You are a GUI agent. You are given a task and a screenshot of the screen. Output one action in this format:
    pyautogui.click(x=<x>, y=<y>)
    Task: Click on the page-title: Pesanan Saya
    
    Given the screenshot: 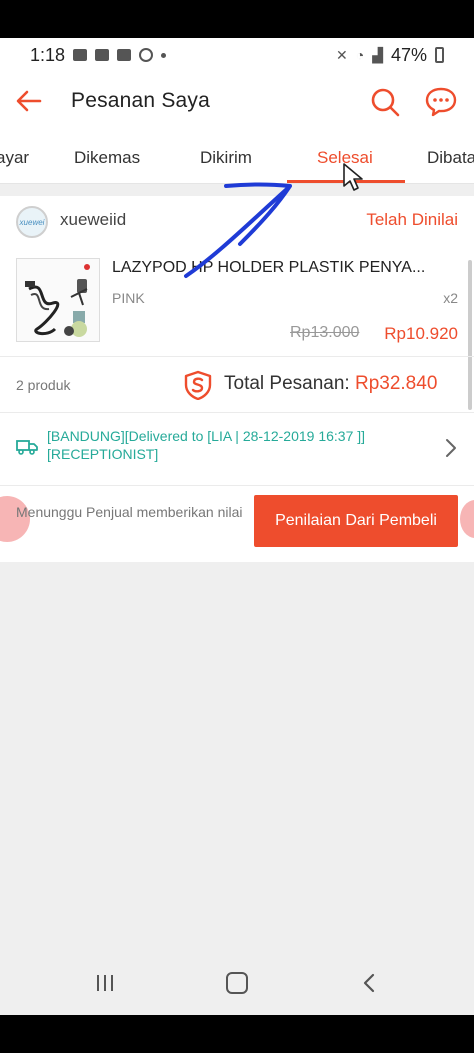 What is the action you would take?
    pyautogui.click(x=141, y=100)
    